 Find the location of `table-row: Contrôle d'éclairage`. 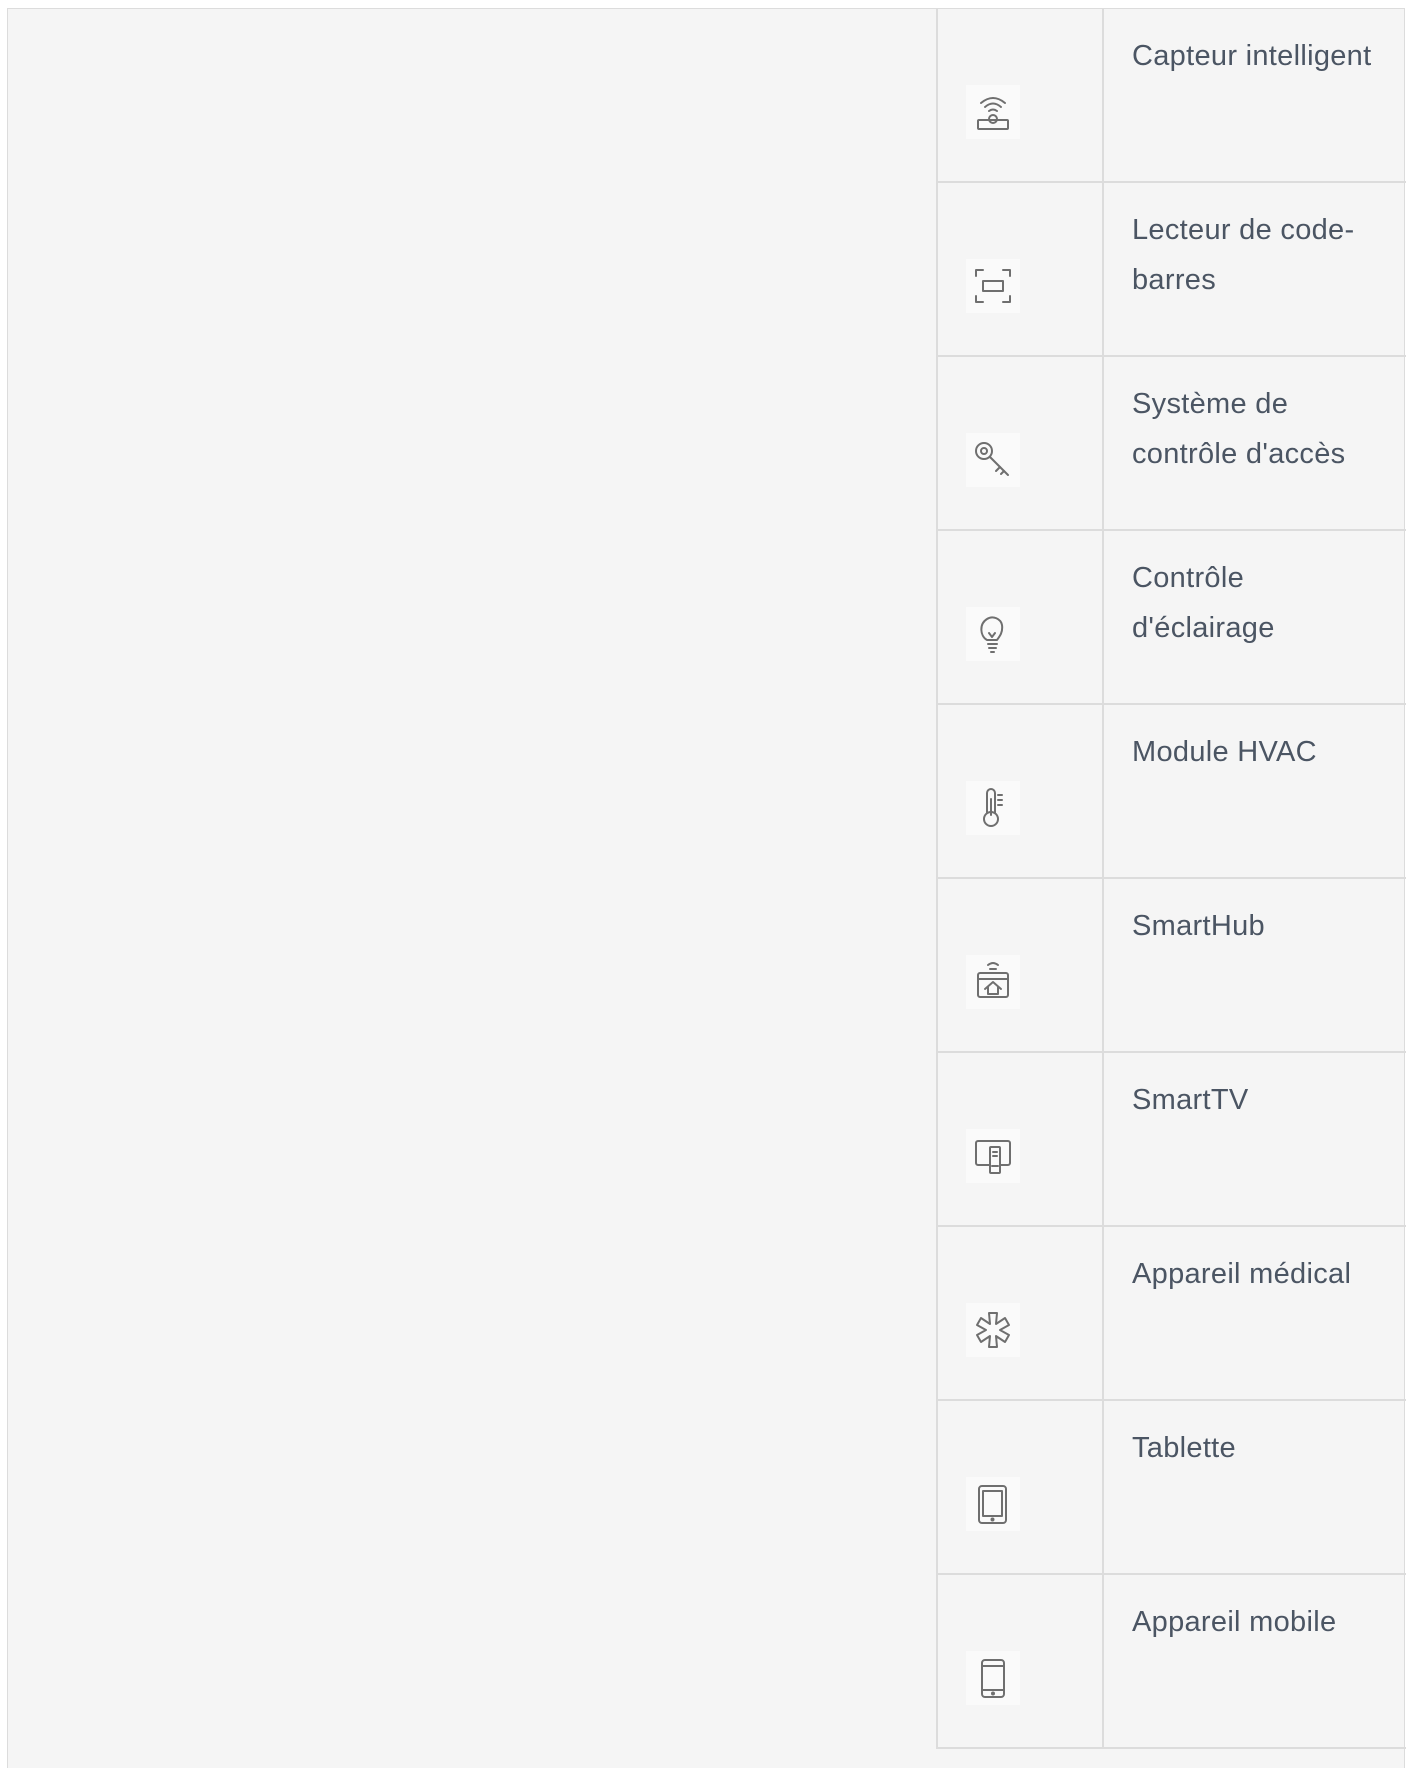

table-row: Contrôle d'éclairage is located at coordinates (1172, 618).